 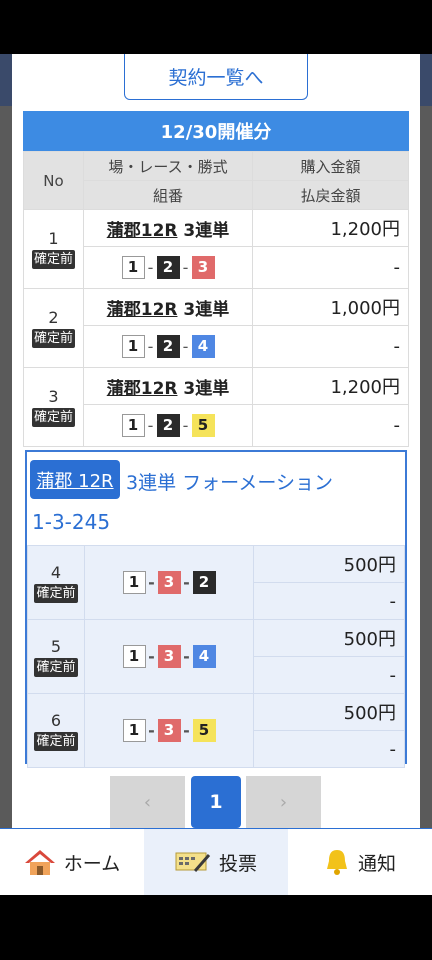 What do you see at coordinates (56, 646) in the screenshot?
I see `bet-number: 5` at bounding box center [56, 646].